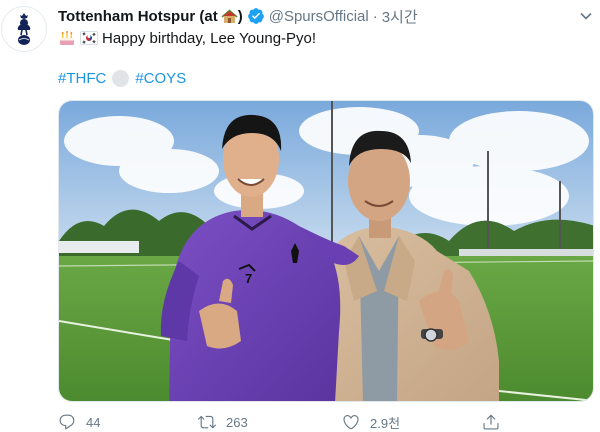 This screenshot has height=432, width=600. I want to click on author-handle: @SpursOfficial, so click(319, 16).